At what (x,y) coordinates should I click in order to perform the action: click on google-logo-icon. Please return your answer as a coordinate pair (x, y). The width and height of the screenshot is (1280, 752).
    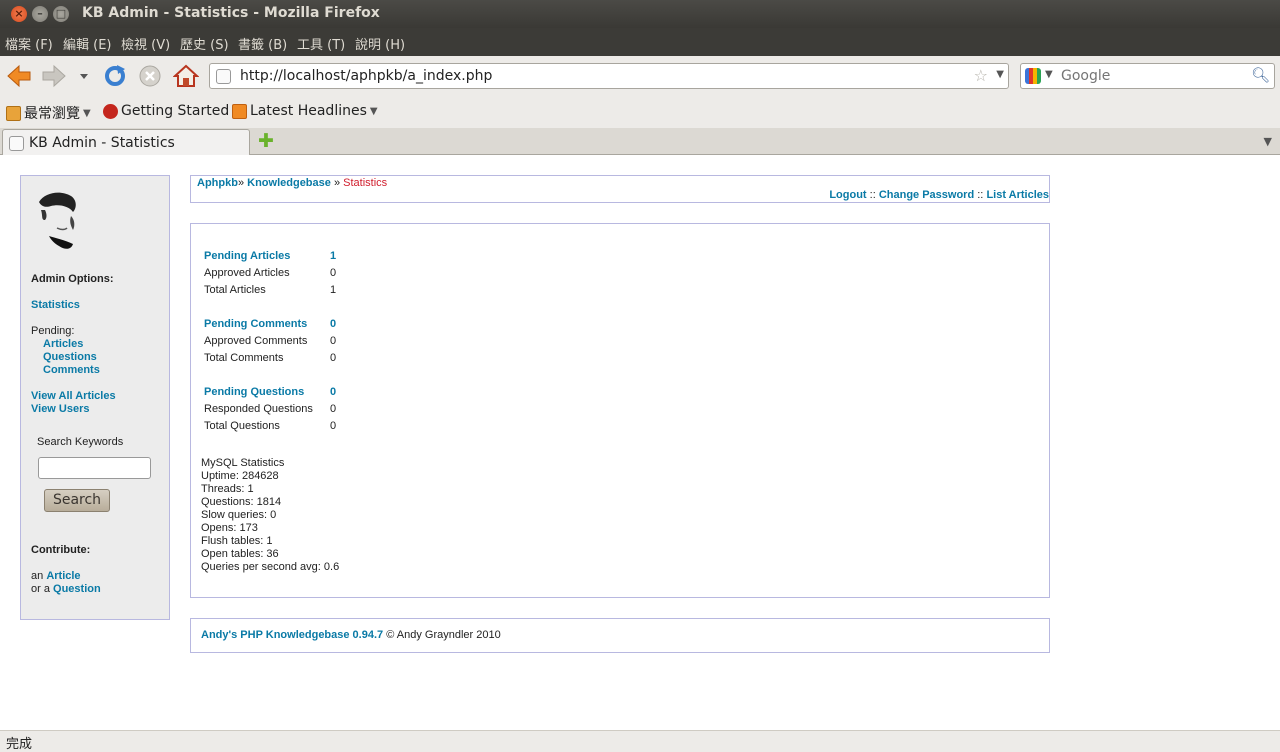
    Looking at the image, I should click on (1033, 76).